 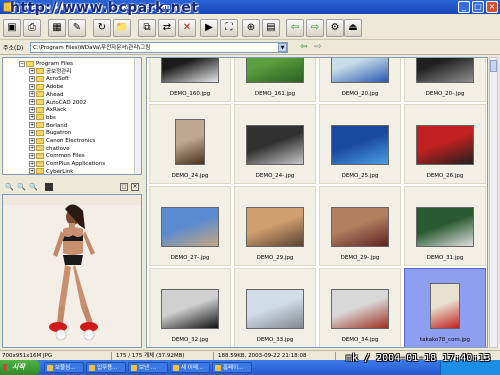 I want to click on zoom-button: ⊕, so click(x=251, y=28).